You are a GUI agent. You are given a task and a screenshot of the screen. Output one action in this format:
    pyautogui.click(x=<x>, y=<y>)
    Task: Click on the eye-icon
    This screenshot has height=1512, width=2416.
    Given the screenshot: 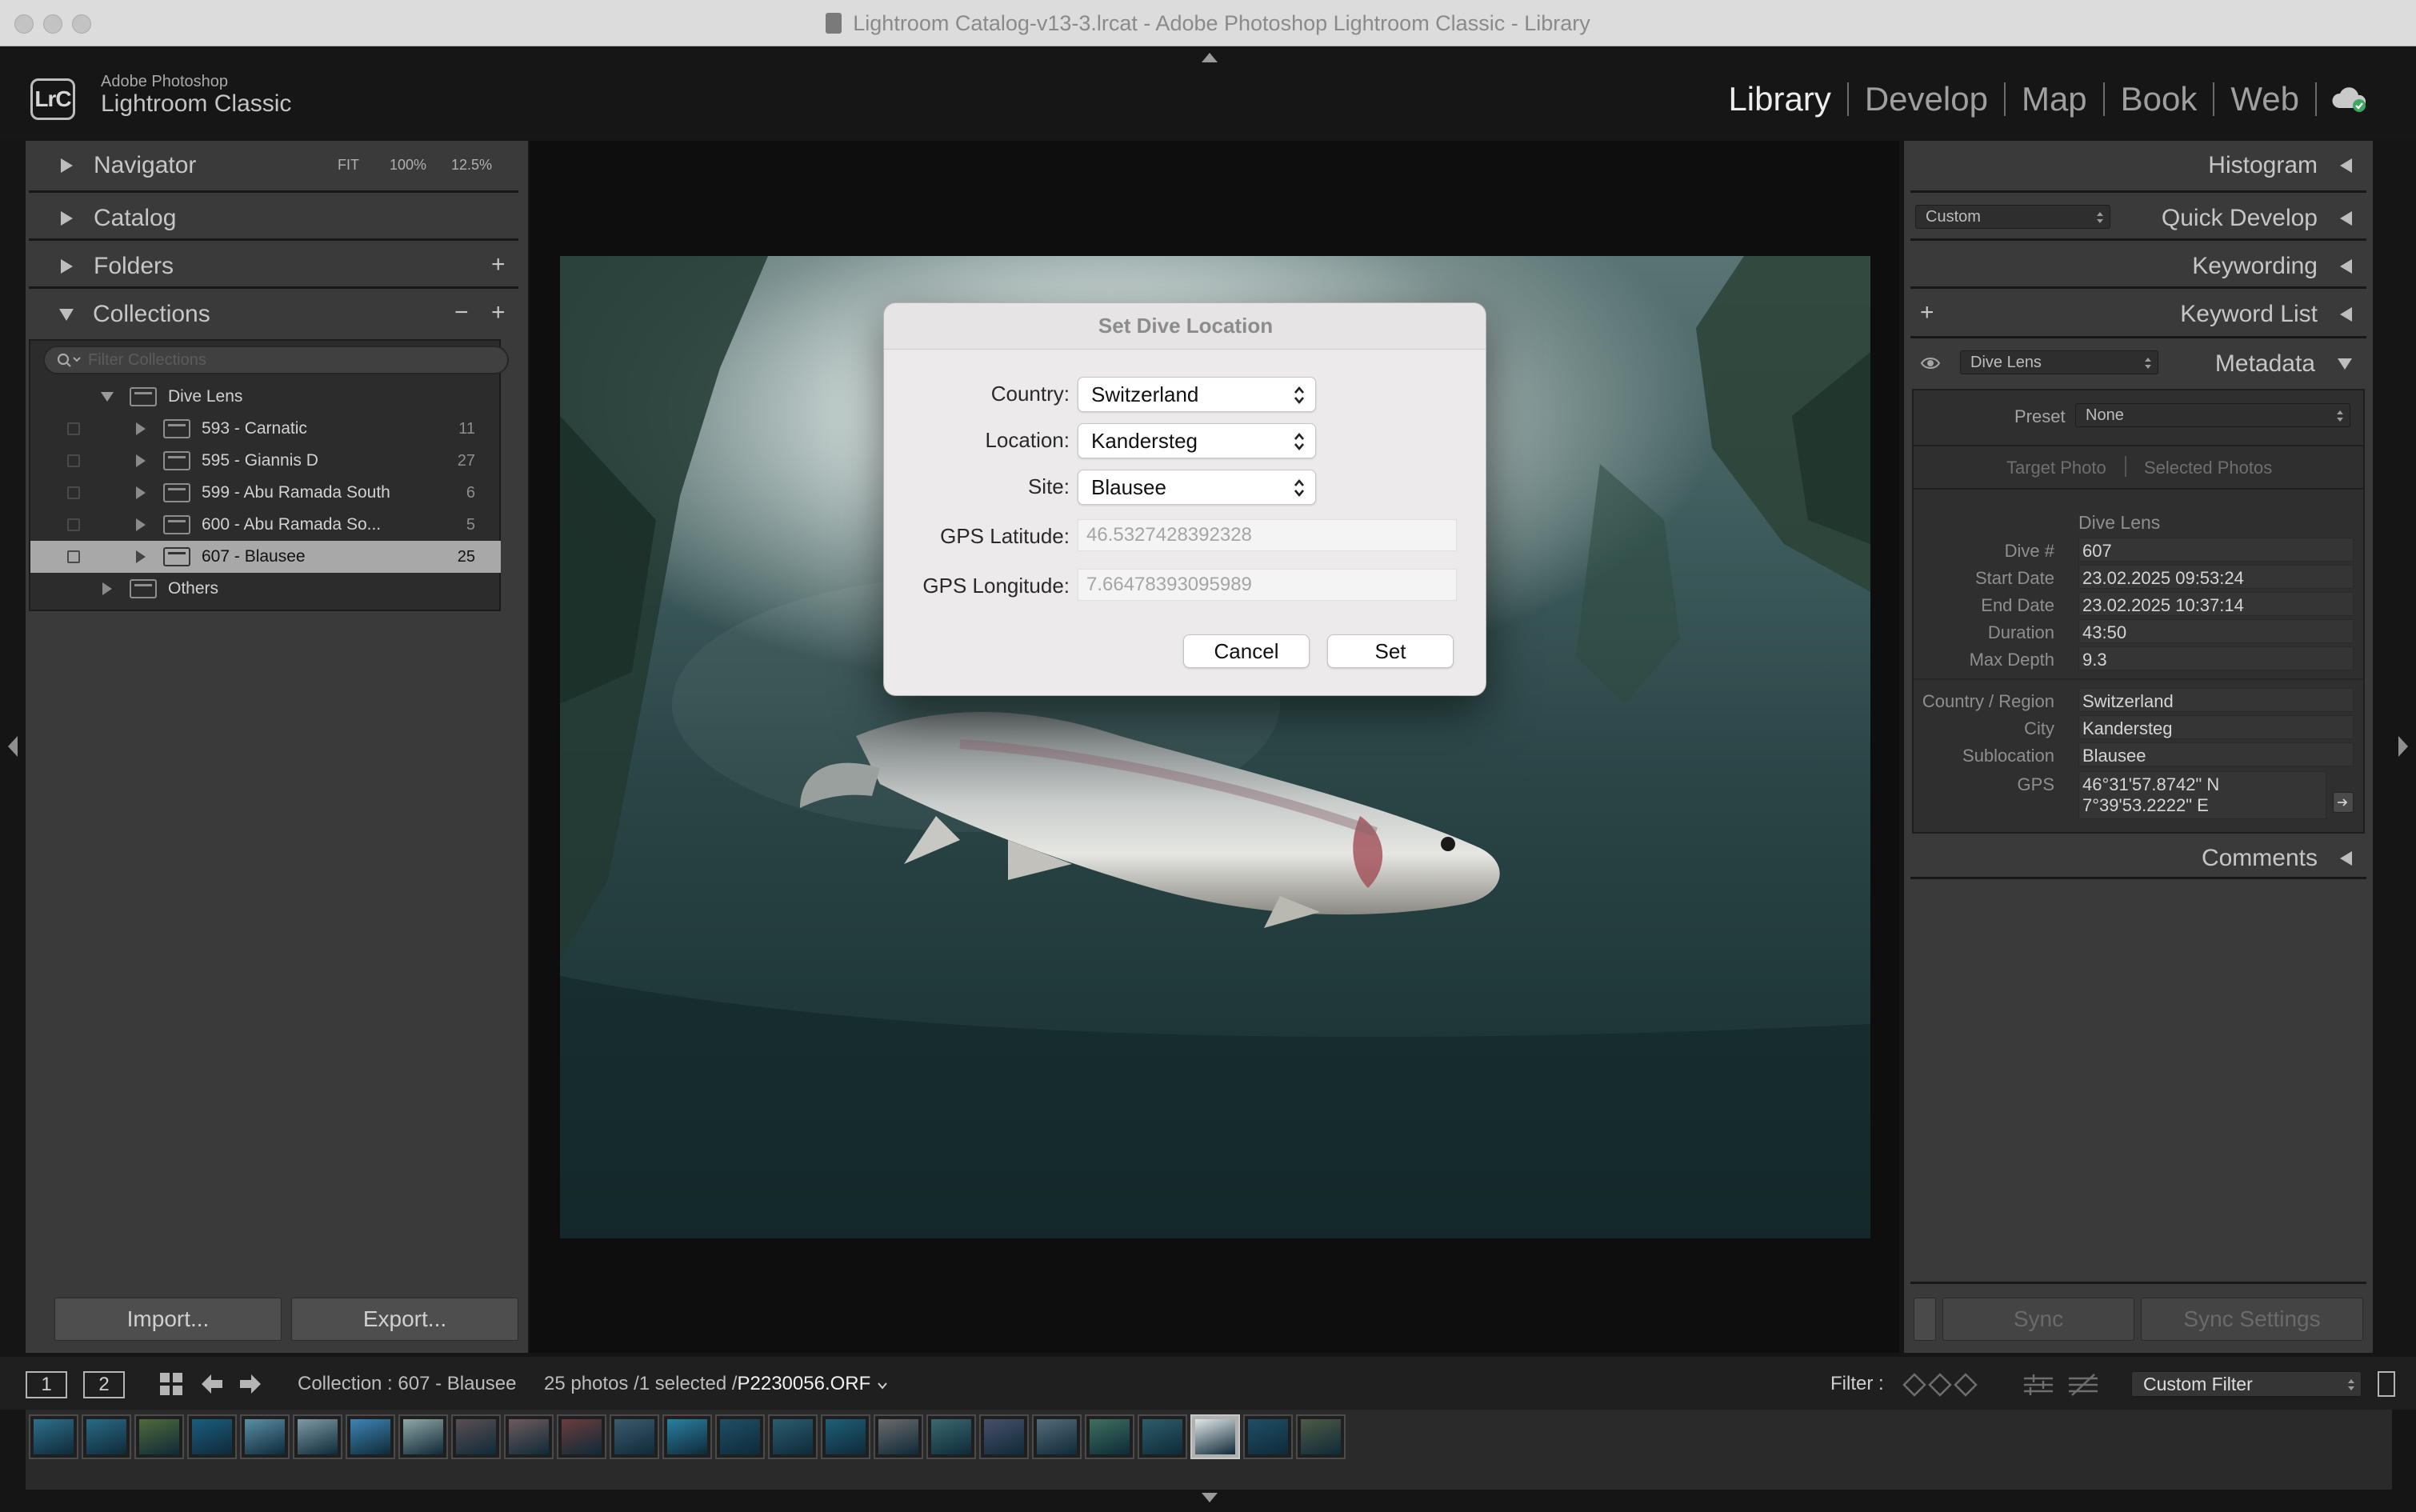 What is the action you would take?
    pyautogui.click(x=1930, y=363)
    